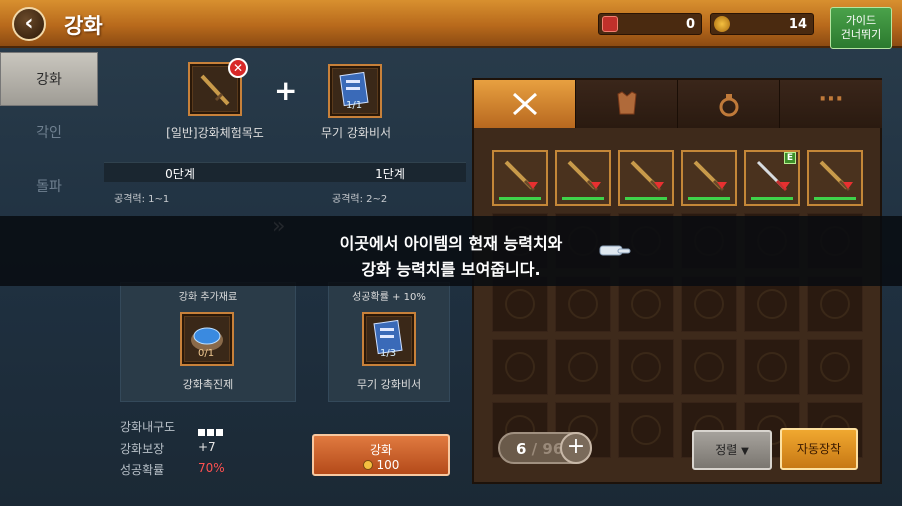  What do you see at coordinates (142, 470) in the screenshot?
I see `rate-label: 성공확률` at bounding box center [142, 470].